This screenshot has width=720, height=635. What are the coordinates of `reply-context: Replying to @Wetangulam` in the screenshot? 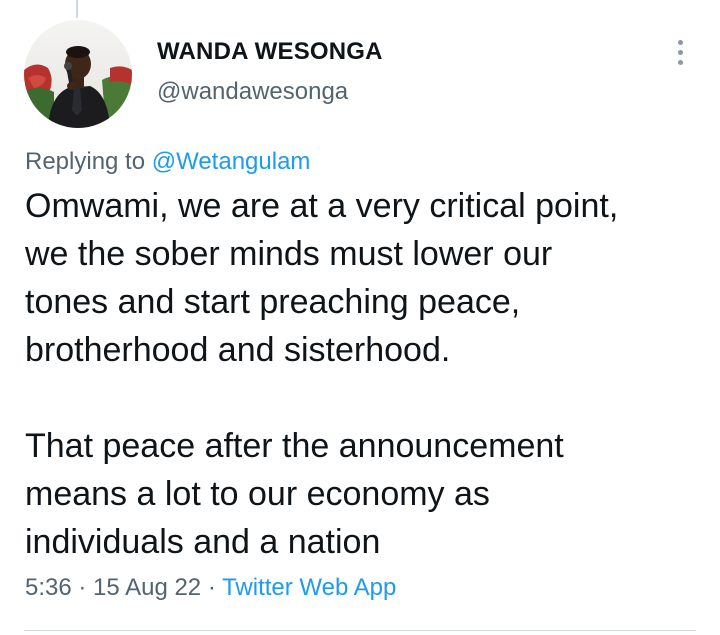 It's located at (167, 162).